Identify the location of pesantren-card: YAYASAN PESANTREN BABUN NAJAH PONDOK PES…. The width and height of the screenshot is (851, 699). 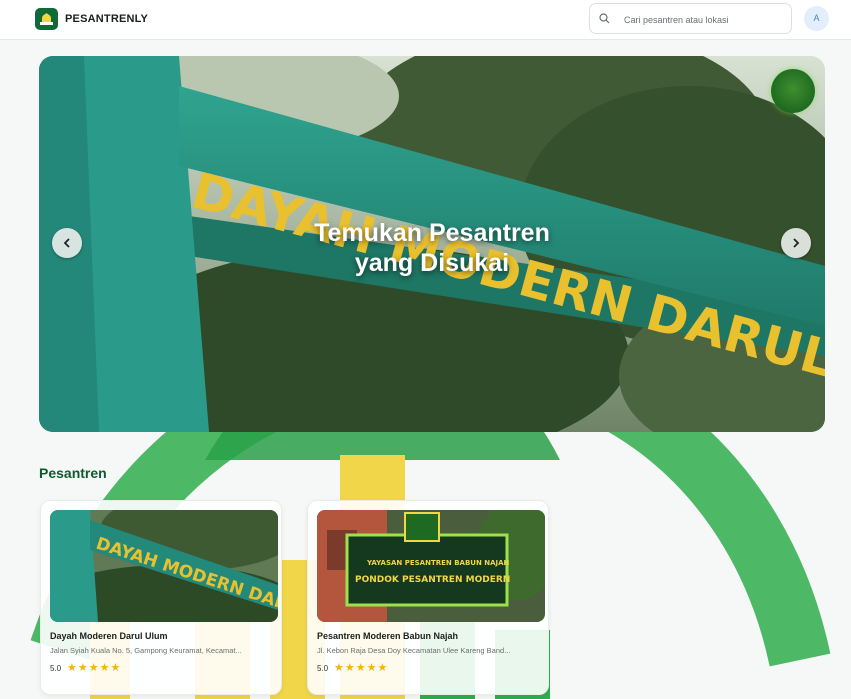
(428, 597).